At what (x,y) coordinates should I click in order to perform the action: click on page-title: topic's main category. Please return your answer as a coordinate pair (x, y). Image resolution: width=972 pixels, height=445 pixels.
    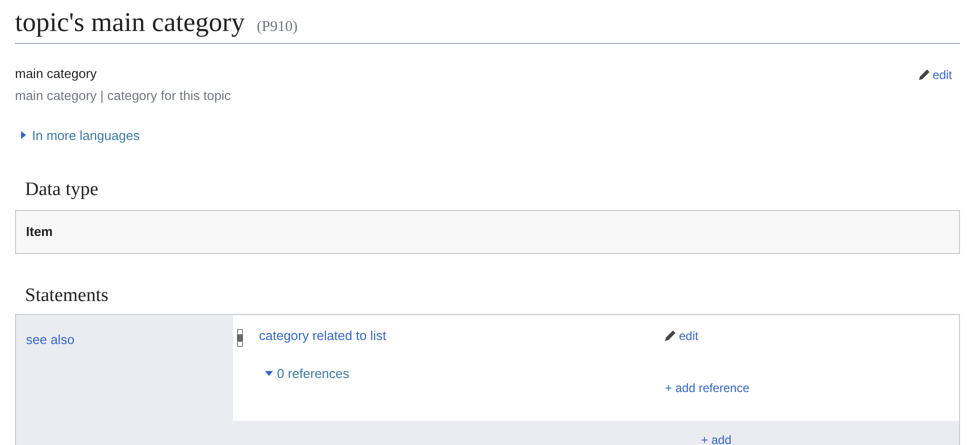
    Looking at the image, I should click on (130, 22).